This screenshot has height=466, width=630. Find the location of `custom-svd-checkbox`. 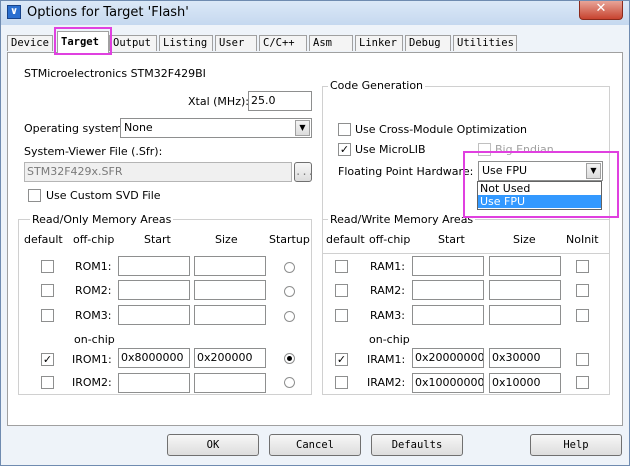

custom-svd-checkbox is located at coordinates (34, 195).